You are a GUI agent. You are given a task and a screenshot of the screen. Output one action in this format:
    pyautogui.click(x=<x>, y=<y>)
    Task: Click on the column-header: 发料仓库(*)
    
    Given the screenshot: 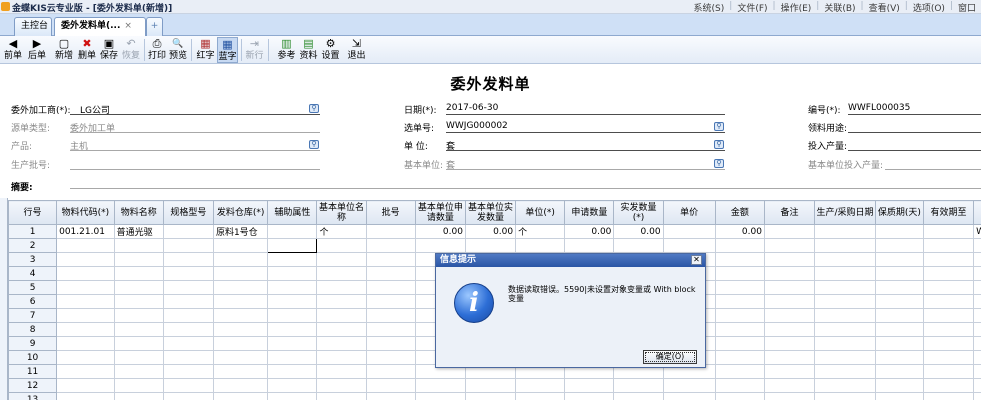 What is the action you would take?
    pyautogui.click(x=240, y=212)
    